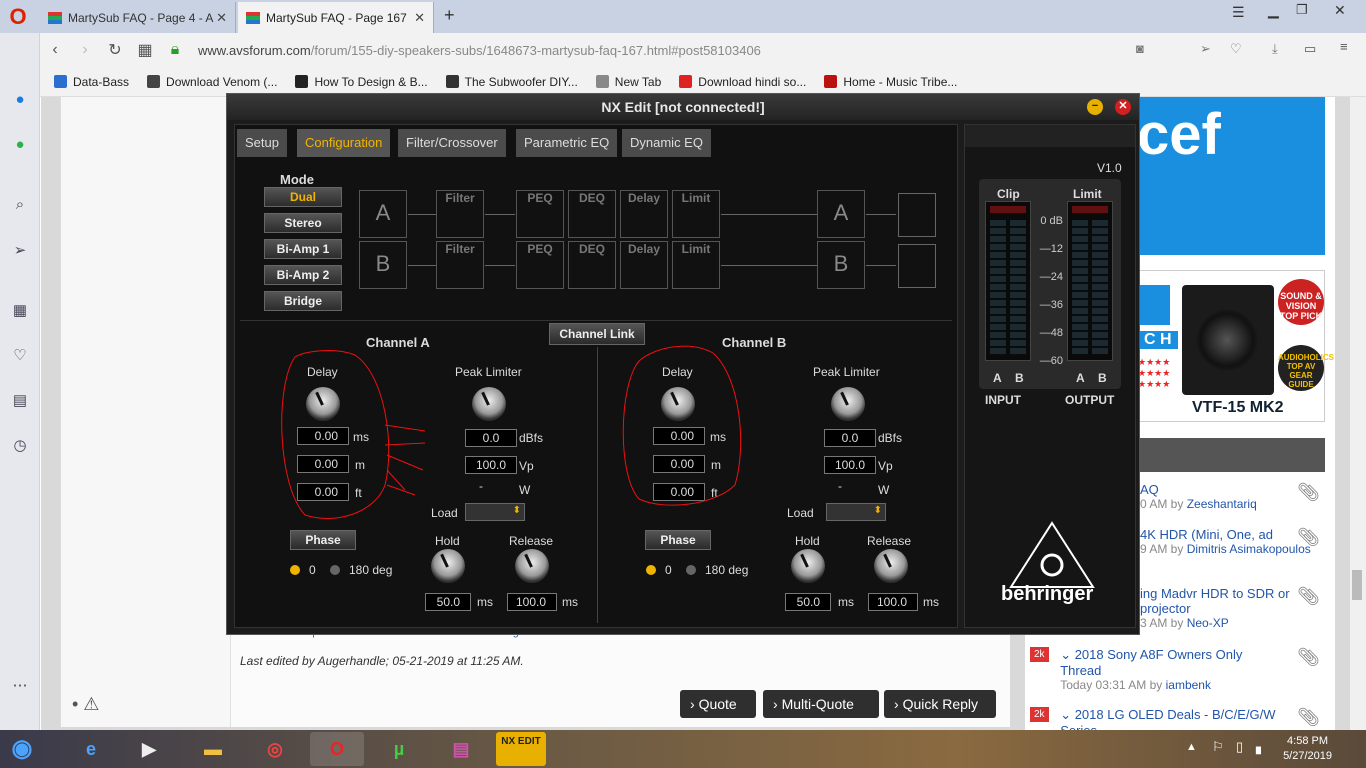  What do you see at coordinates (1090, 281) in the screenshot?
I see `output-meter` at bounding box center [1090, 281].